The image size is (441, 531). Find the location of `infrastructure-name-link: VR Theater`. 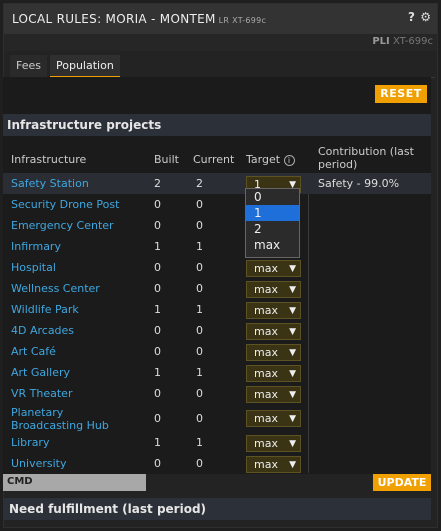

infrastructure-name-link: VR Theater is located at coordinates (73, 393).